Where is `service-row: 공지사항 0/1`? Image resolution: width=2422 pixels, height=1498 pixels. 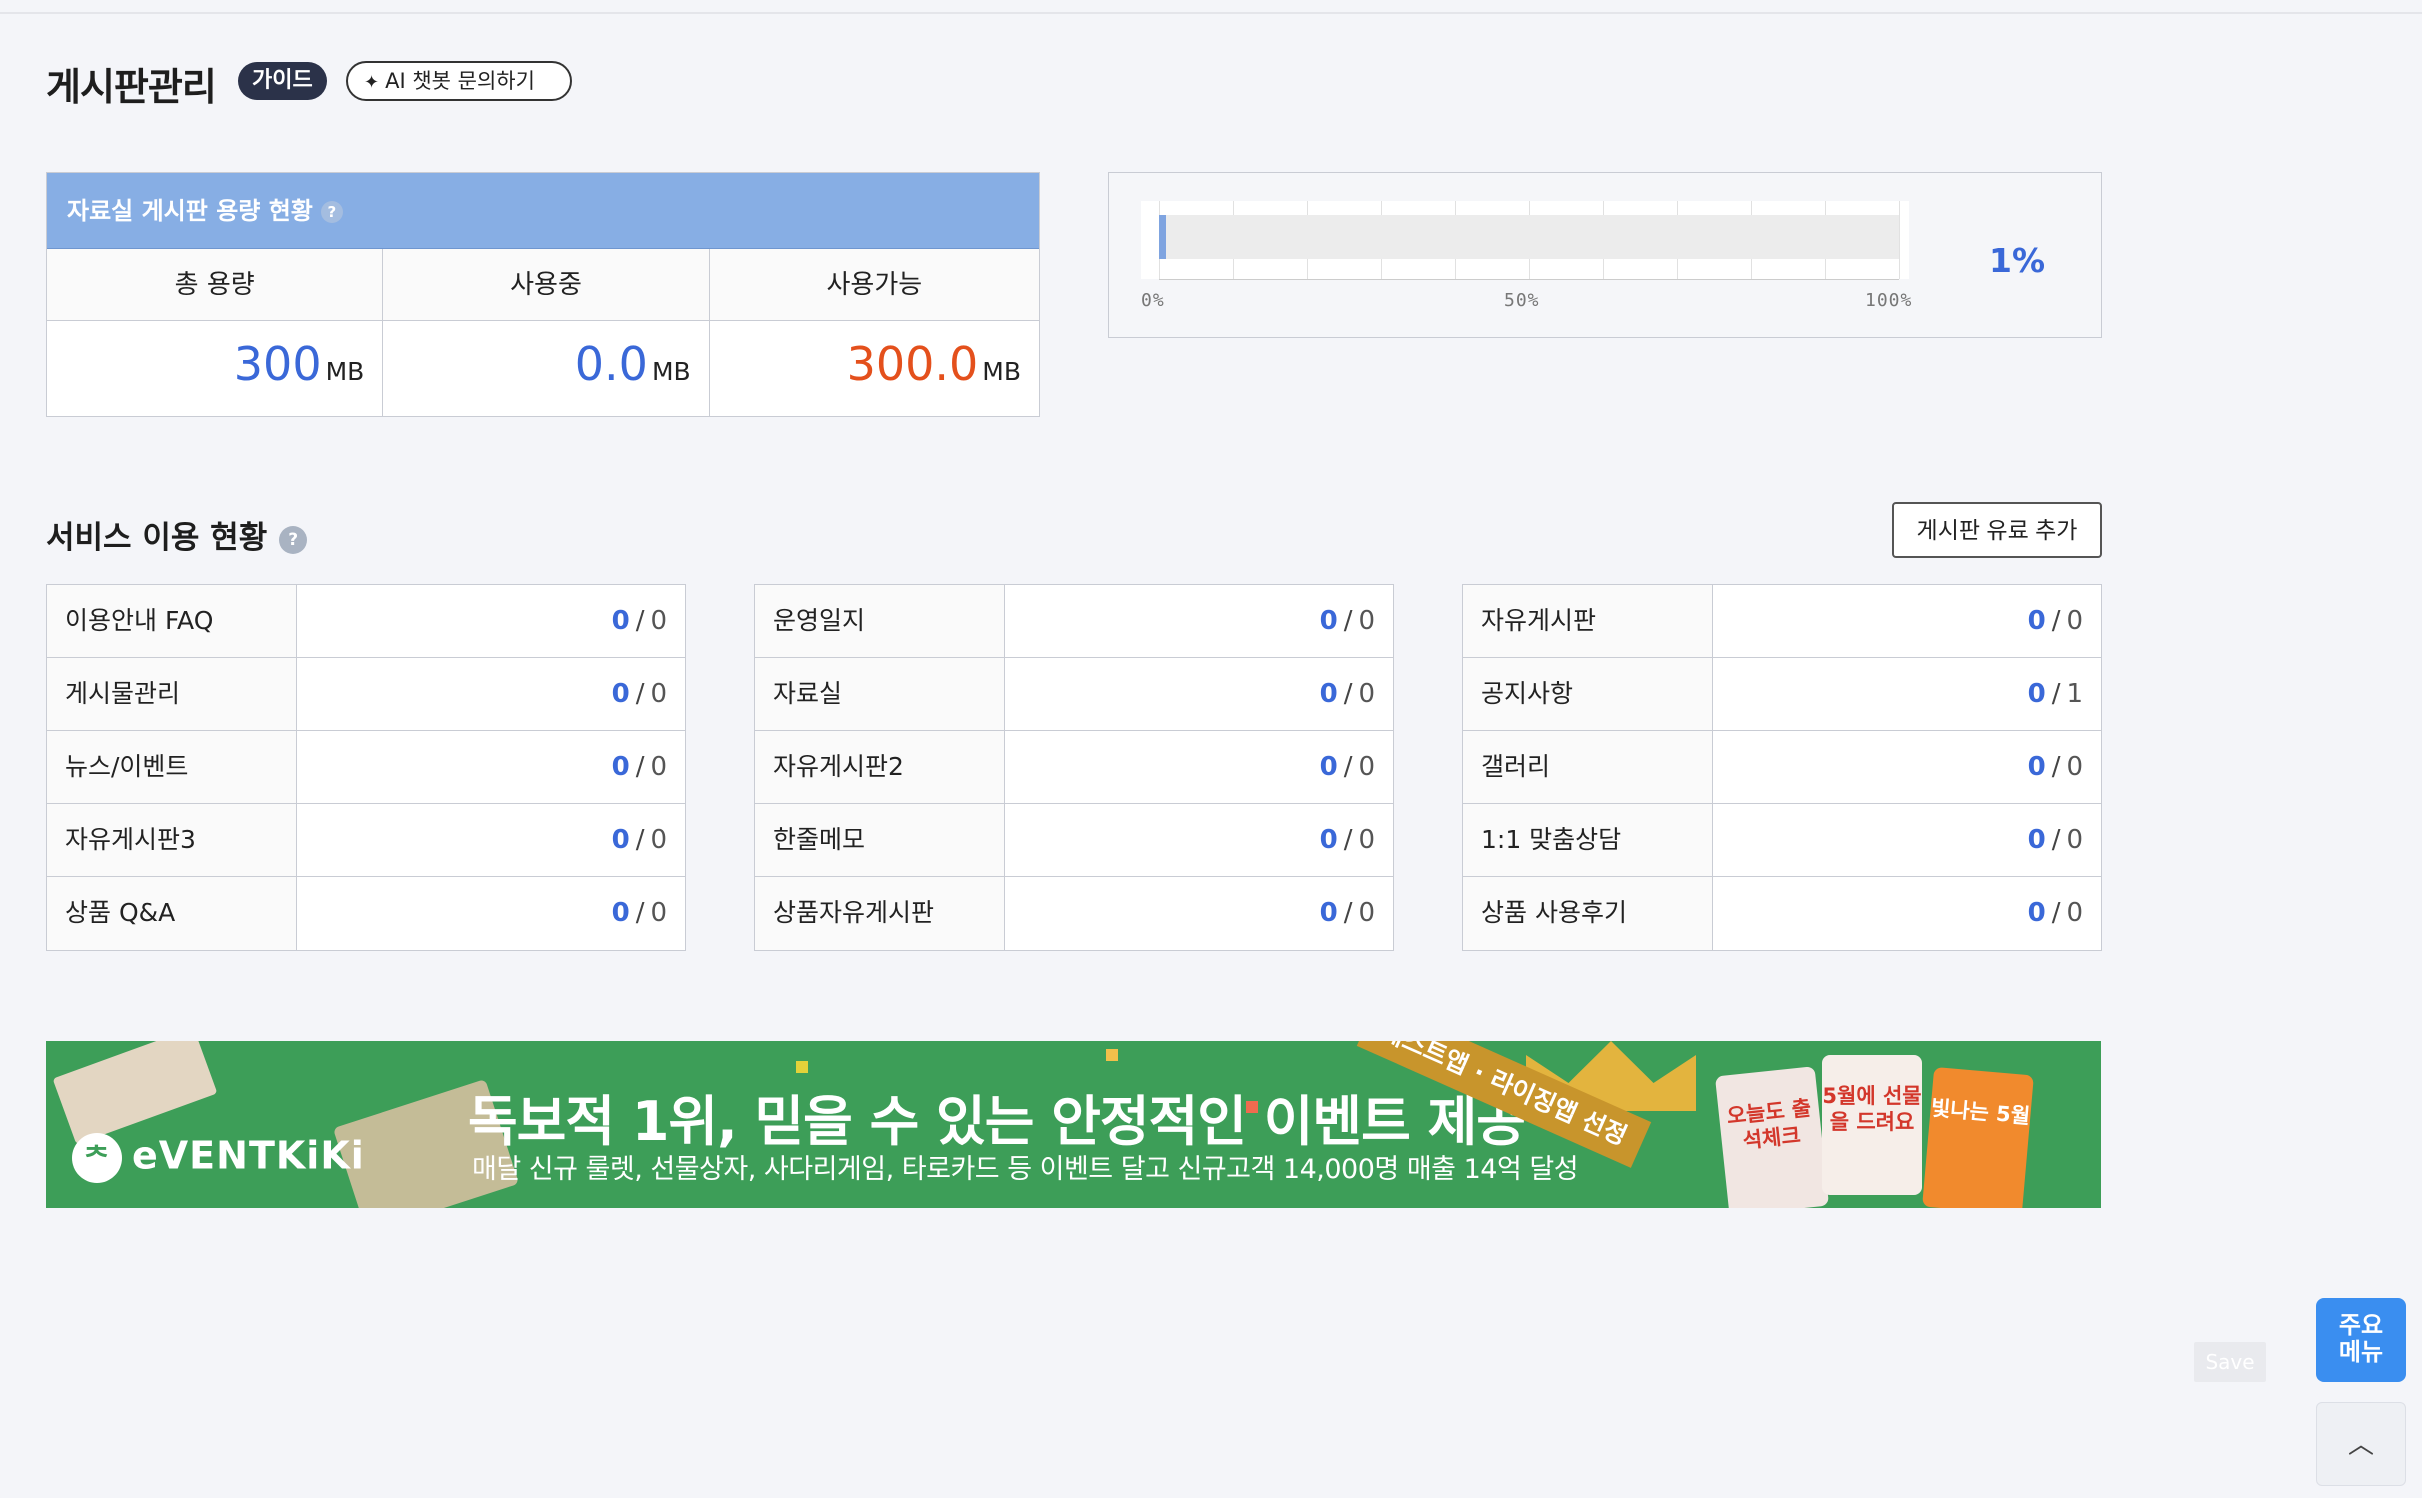 service-row: 공지사항 0/1 is located at coordinates (1782, 694).